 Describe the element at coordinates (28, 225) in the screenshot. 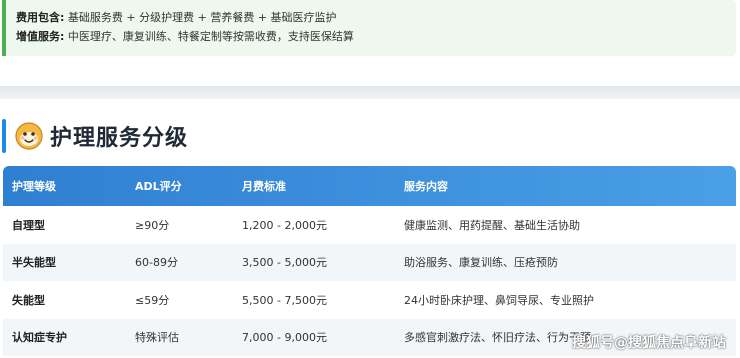

I see `care-level-cell: 自理型` at that location.